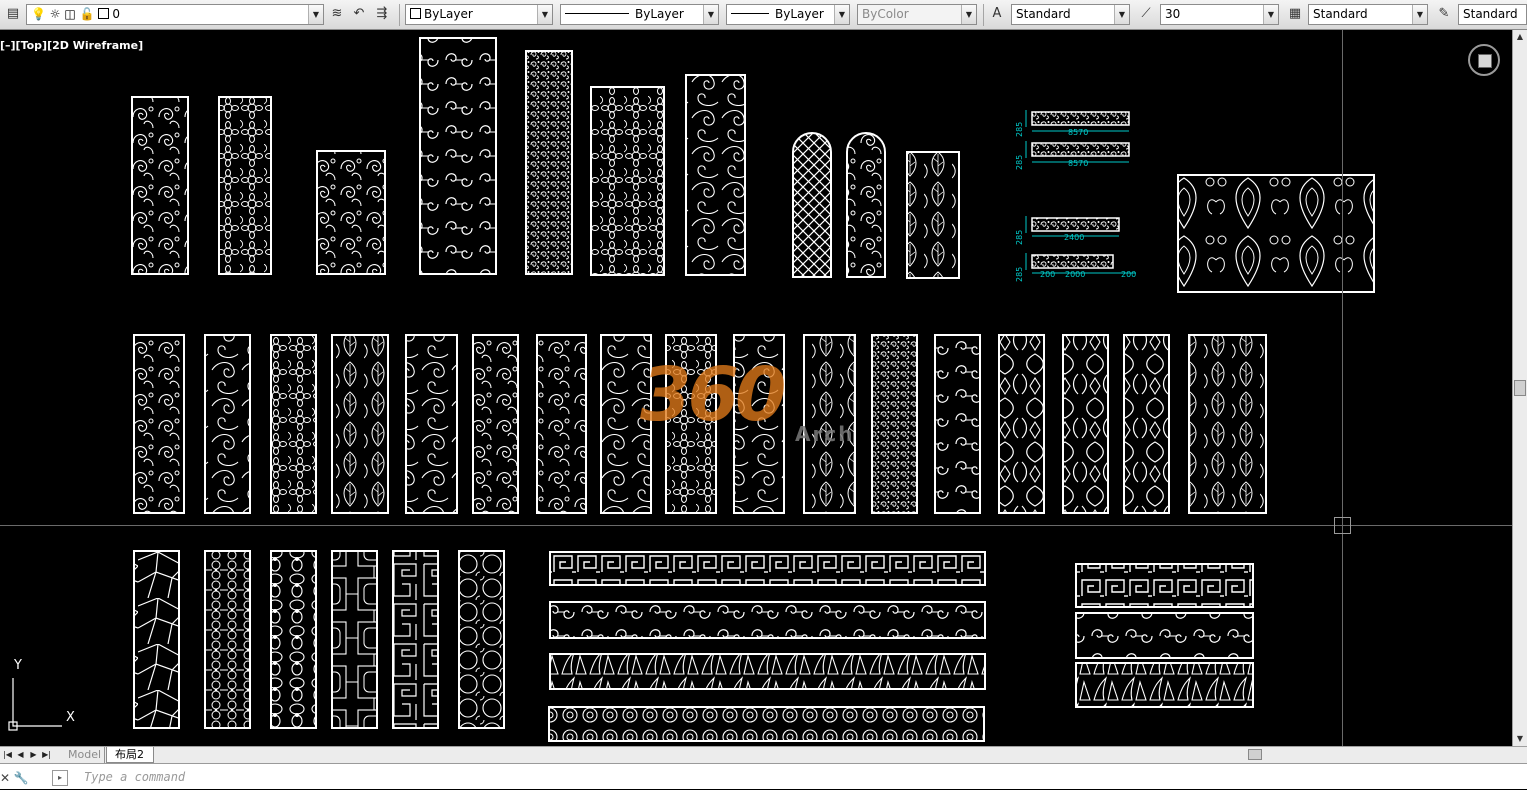 The width and height of the screenshot is (1527, 790). What do you see at coordinates (1520, 739) in the screenshot?
I see `scroll-down-icon: ▼` at bounding box center [1520, 739].